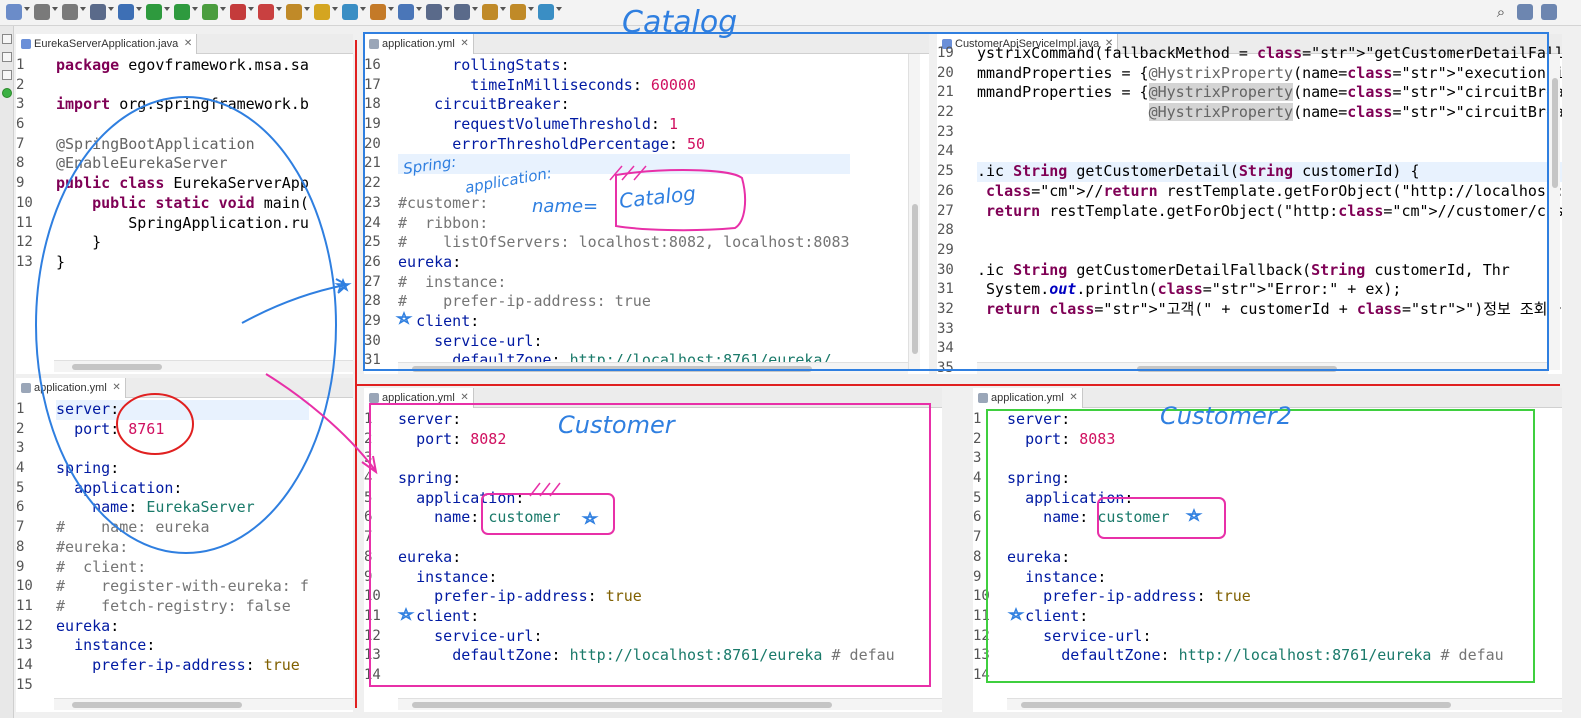  Describe the element at coordinates (1255, 617) in the screenshot. I see `code-line: client:` at that location.